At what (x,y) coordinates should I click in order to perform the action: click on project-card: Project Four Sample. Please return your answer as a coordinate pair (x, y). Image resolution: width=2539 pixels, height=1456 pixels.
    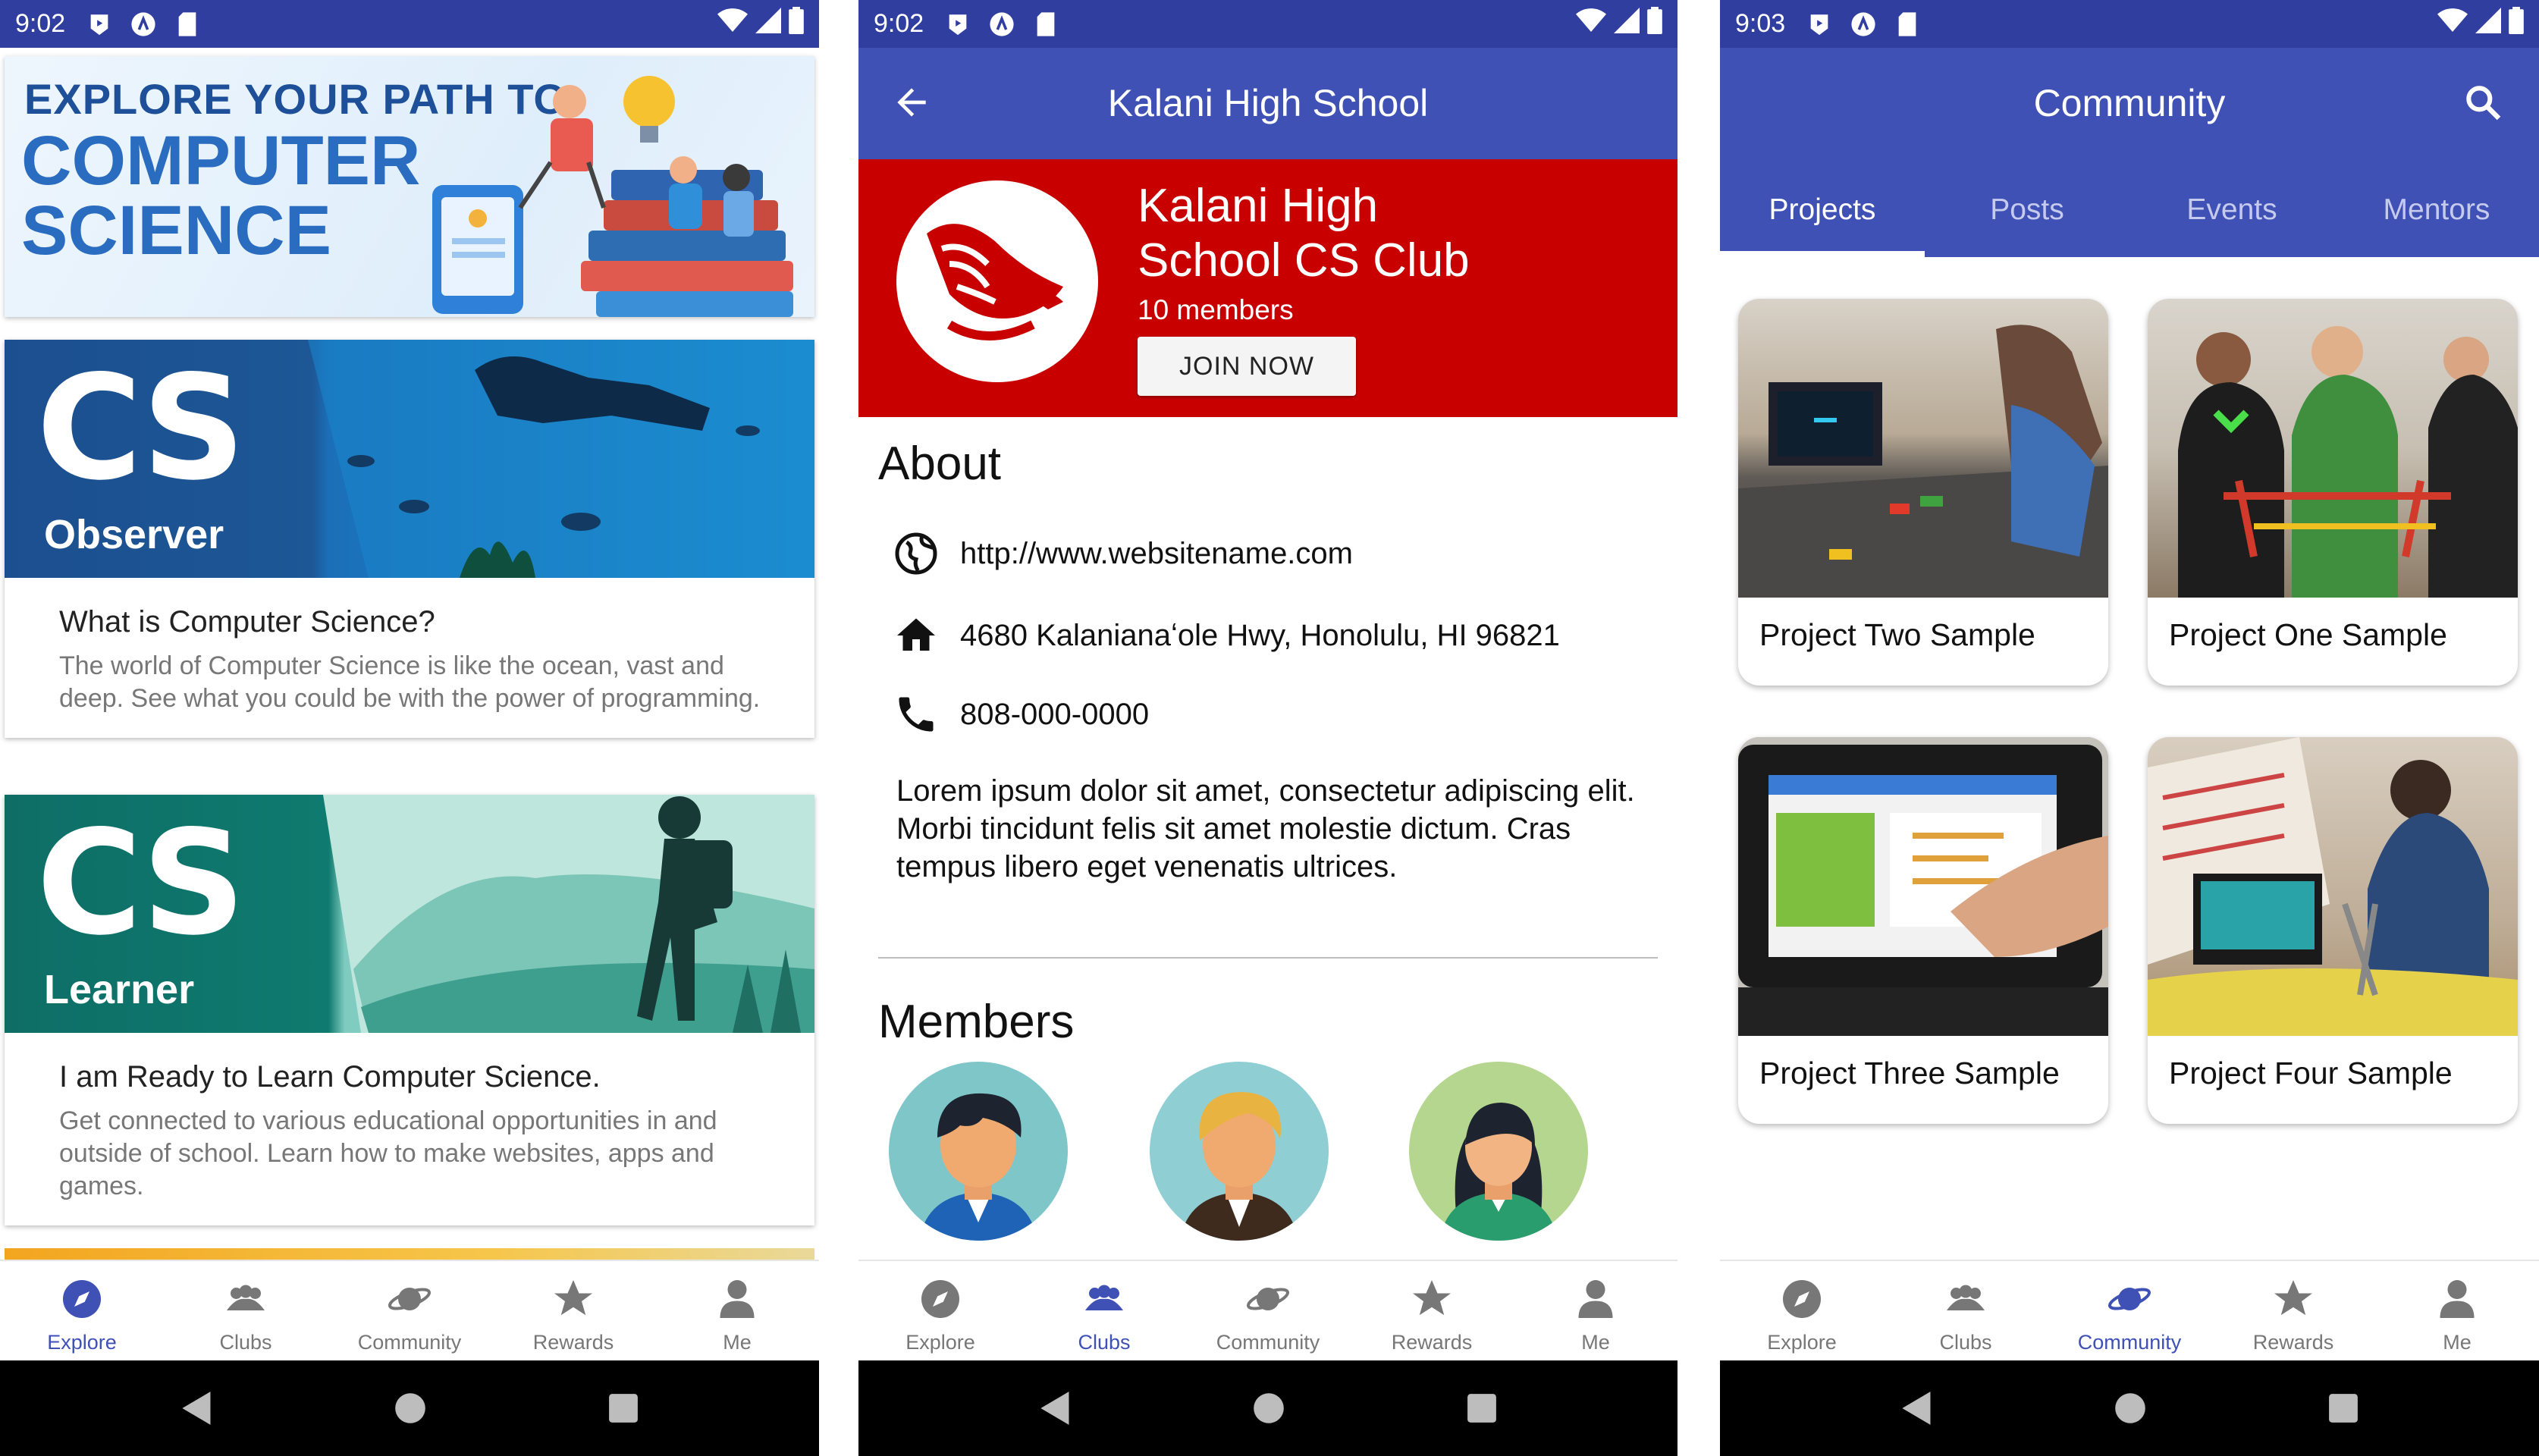
    Looking at the image, I should click on (2333, 930).